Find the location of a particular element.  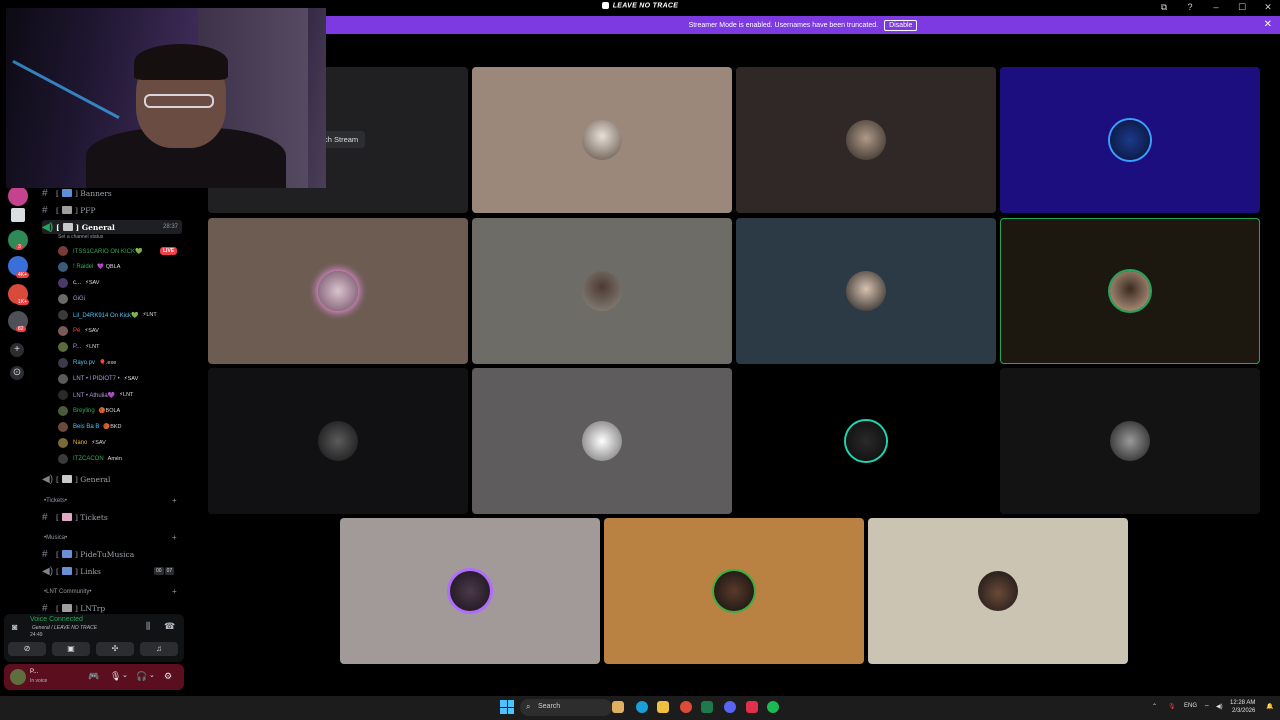

voice-user: ITZCACON Amén is located at coordinates (90, 459).